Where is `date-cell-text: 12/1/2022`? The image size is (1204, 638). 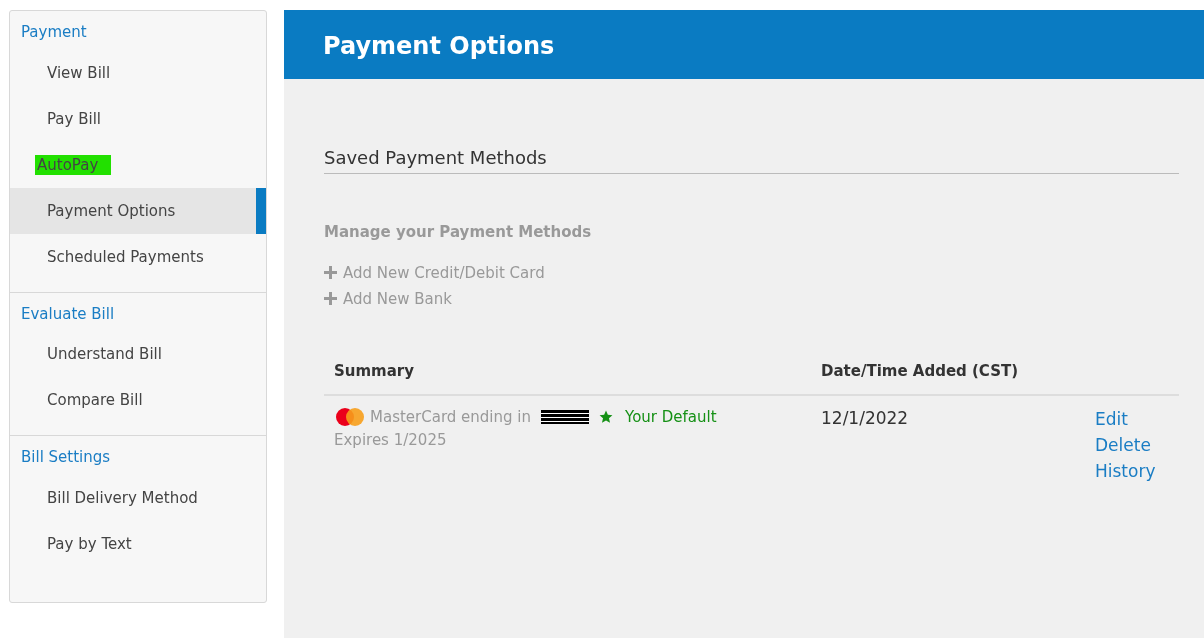 date-cell-text: 12/1/2022 is located at coordinates (865, 418).